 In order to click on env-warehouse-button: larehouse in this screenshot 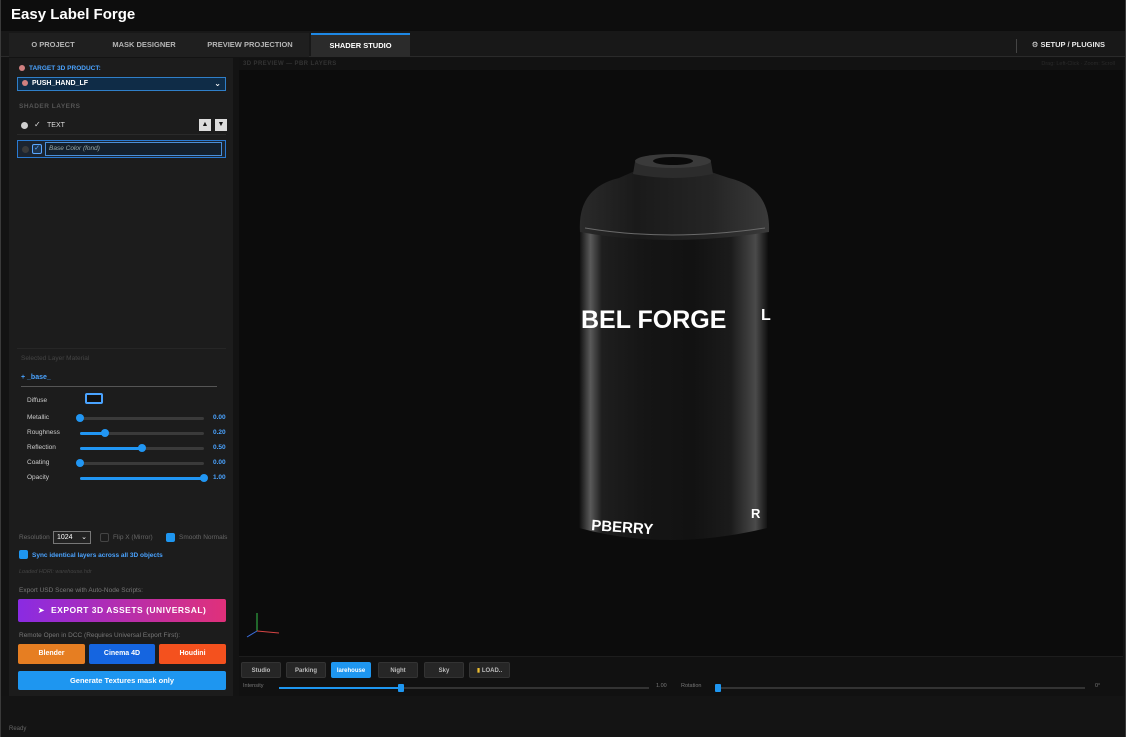, I will do `click(351, 670)`.